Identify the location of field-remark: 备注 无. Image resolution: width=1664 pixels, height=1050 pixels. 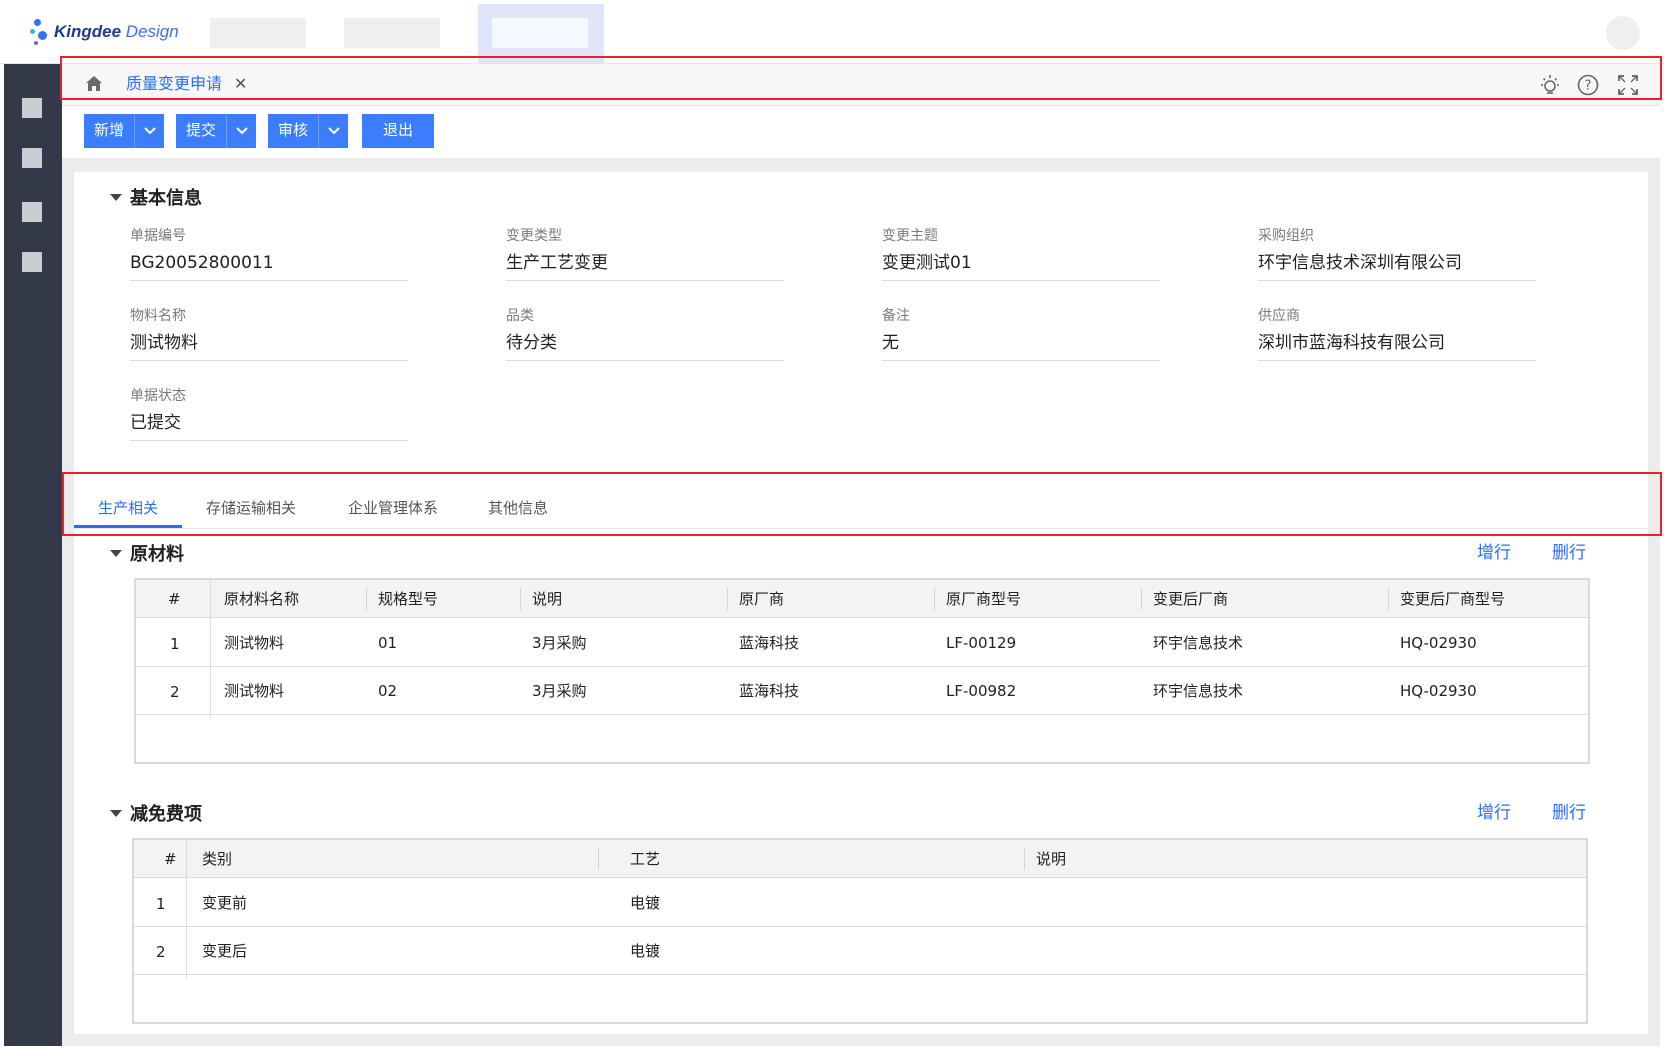
(1021, 333).